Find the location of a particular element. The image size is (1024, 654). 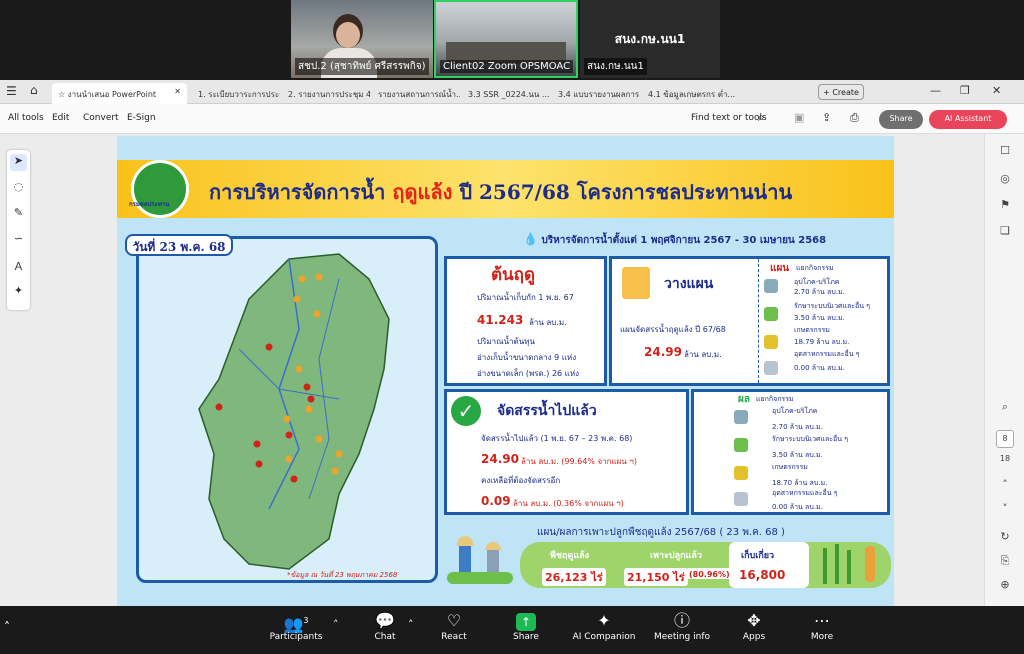

stamp-icon: ✦ is located at coordinates (18, 292).